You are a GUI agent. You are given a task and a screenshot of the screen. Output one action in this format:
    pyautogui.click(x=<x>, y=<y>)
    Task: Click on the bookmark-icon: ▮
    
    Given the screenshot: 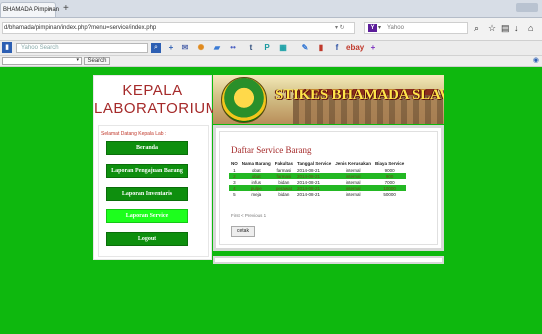 What is the action you would take?
    pyautogui.click(x=321, y=47)
    